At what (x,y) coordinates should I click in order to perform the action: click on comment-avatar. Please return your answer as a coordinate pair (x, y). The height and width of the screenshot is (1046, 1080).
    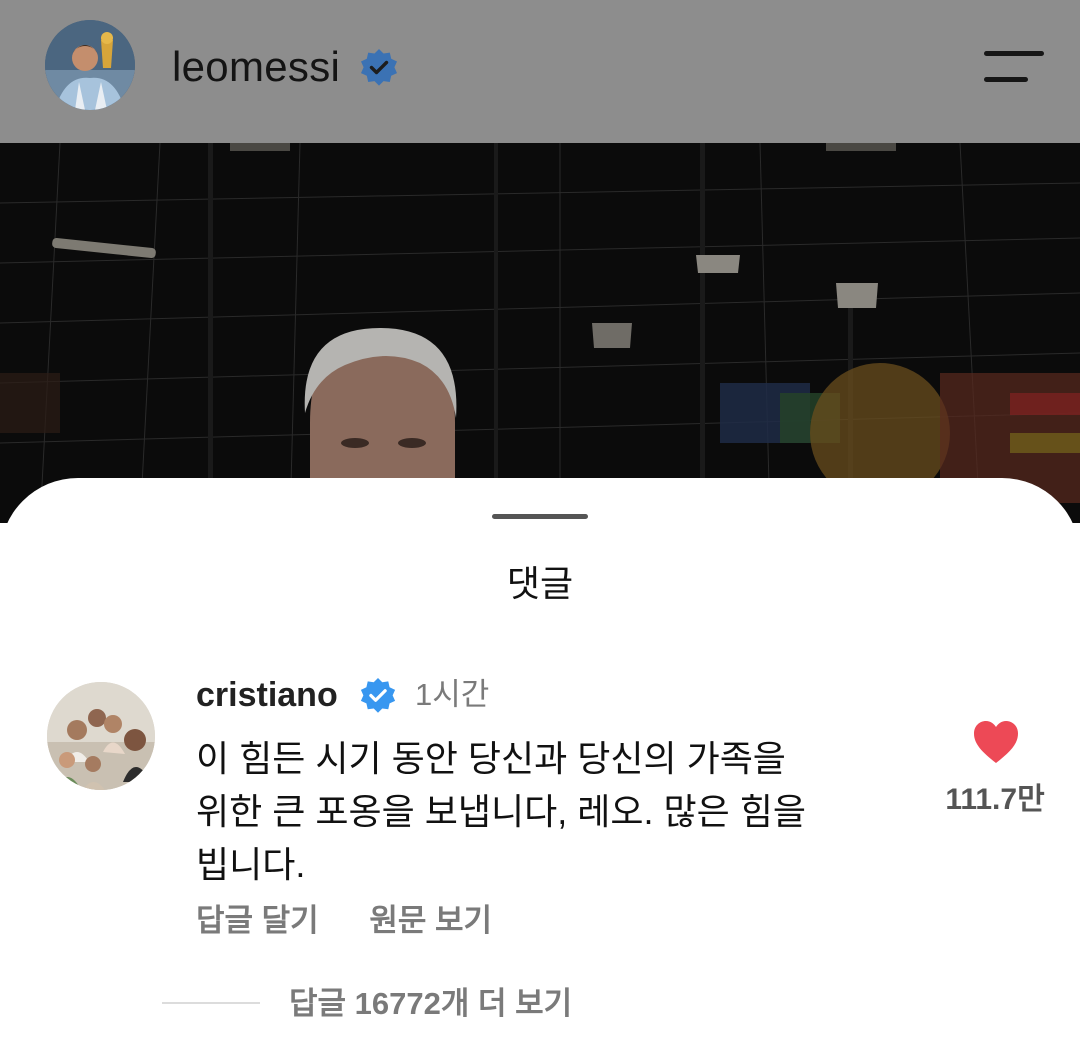
    Looking at the image, I should click on (101, 736).